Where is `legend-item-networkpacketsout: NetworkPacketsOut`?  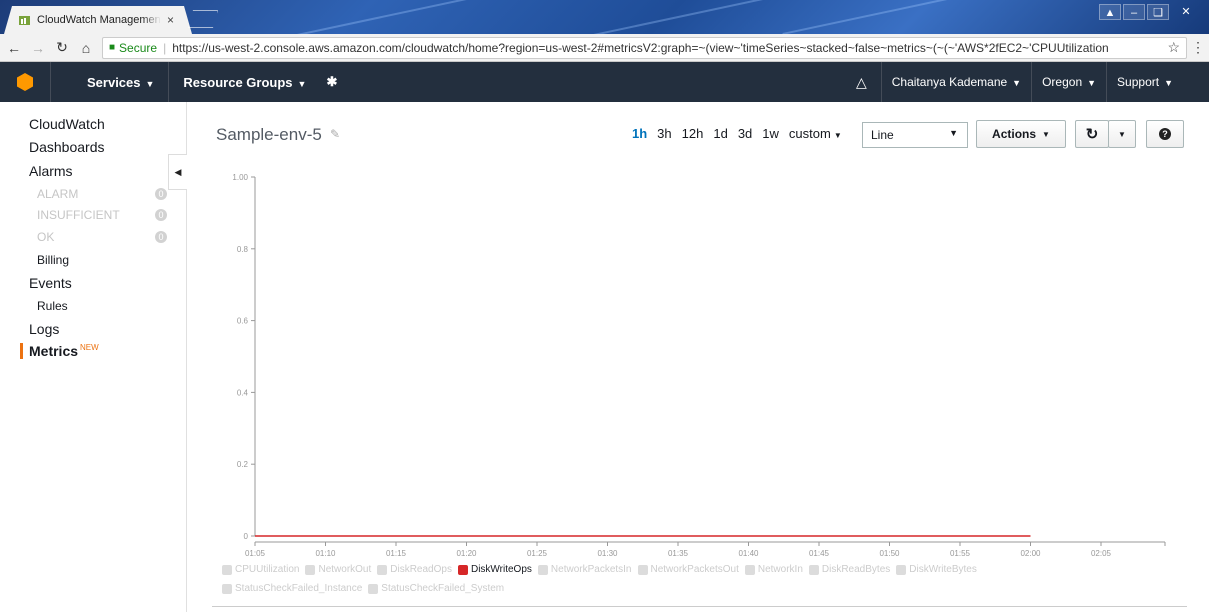 legend-item-networkpacketsout: NetworkPacketsOut is located at coordinates (688, 570).